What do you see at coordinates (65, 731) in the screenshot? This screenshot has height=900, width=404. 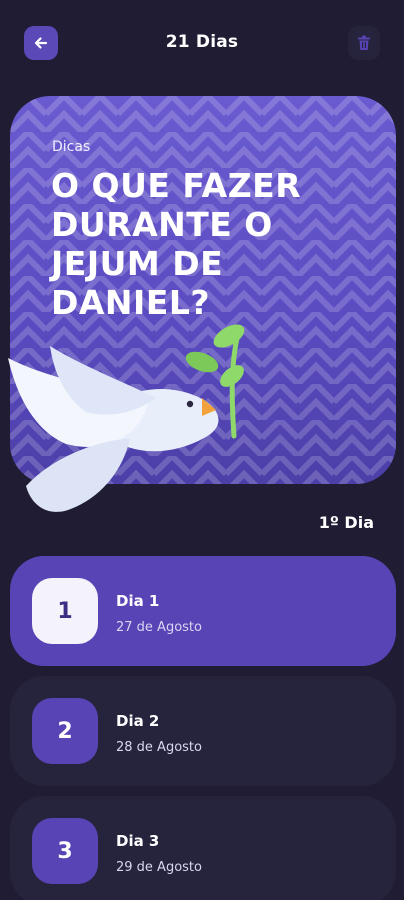 I see `day-number-badge: 2` at bounding box center [65, 731].